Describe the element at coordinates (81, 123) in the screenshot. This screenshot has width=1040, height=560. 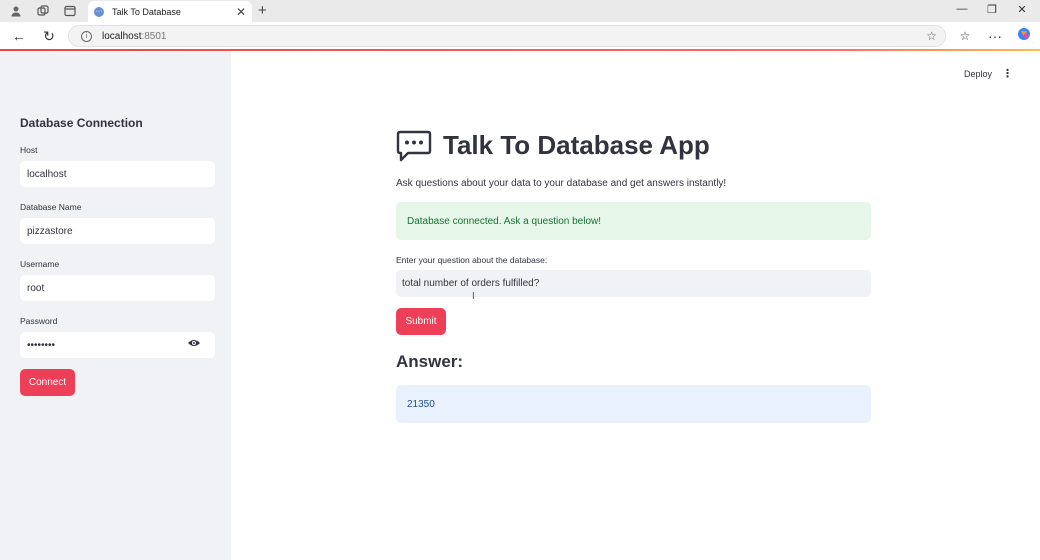
I see `sidebar-title: Database Connection` at that location.